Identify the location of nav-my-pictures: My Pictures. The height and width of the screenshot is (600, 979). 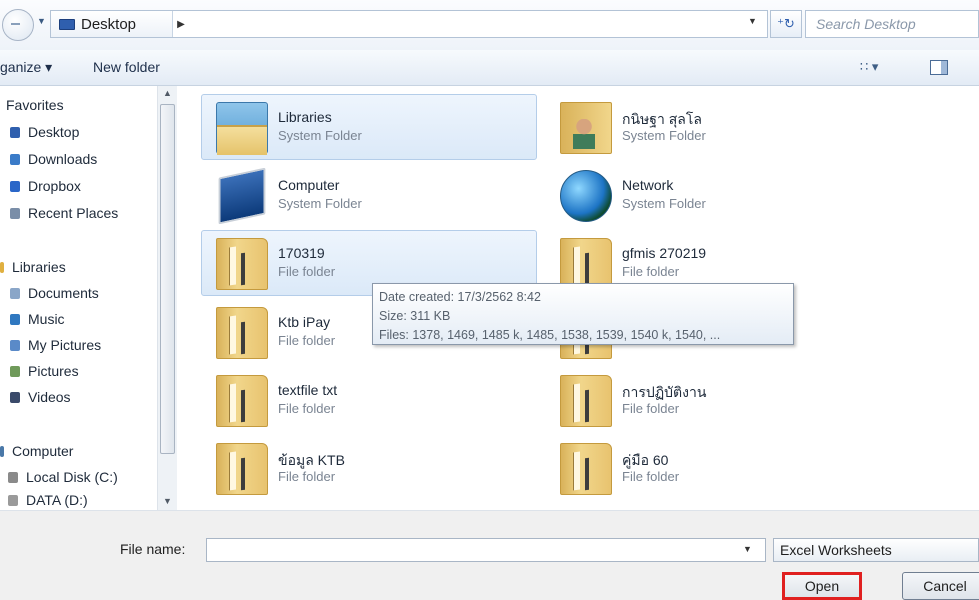
(55, 345).